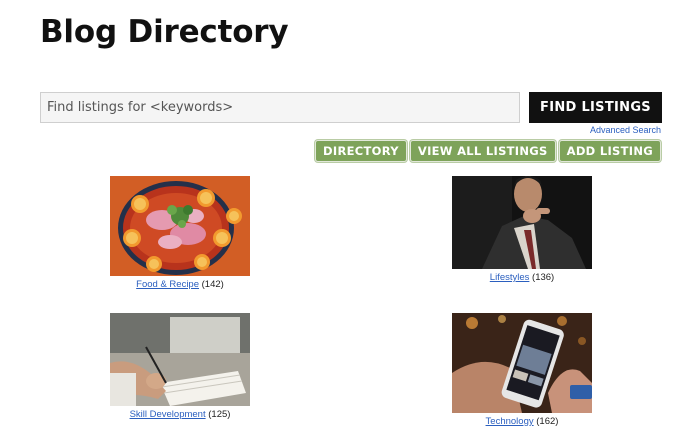 The height and width of the screenshot is (446, 700). Describe the element at coordinates (280, 107) in the screenshot. I see `search-input` at that location.